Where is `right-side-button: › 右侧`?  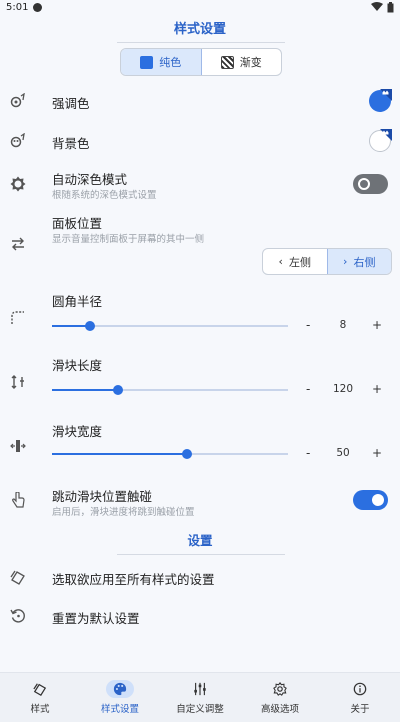
right-side-button: › 右侧 is located at coordinates (358, 261).